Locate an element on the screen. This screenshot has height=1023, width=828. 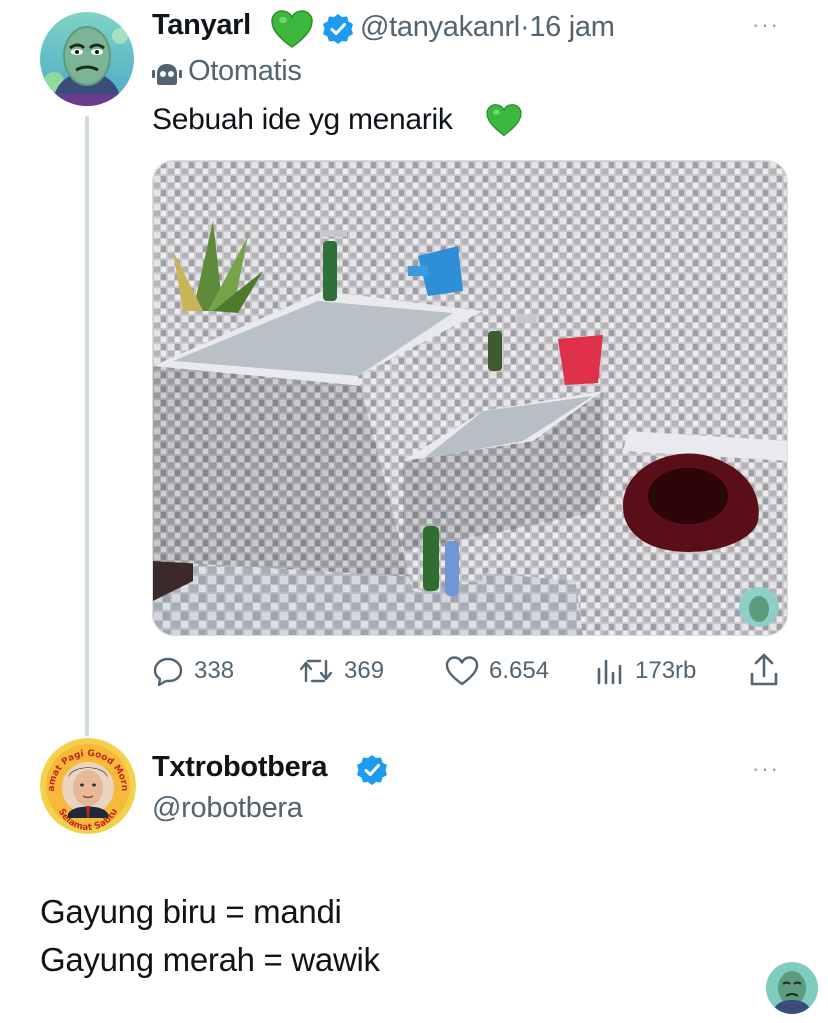
like-count: 6.654 is located at coordinates (519, 670).